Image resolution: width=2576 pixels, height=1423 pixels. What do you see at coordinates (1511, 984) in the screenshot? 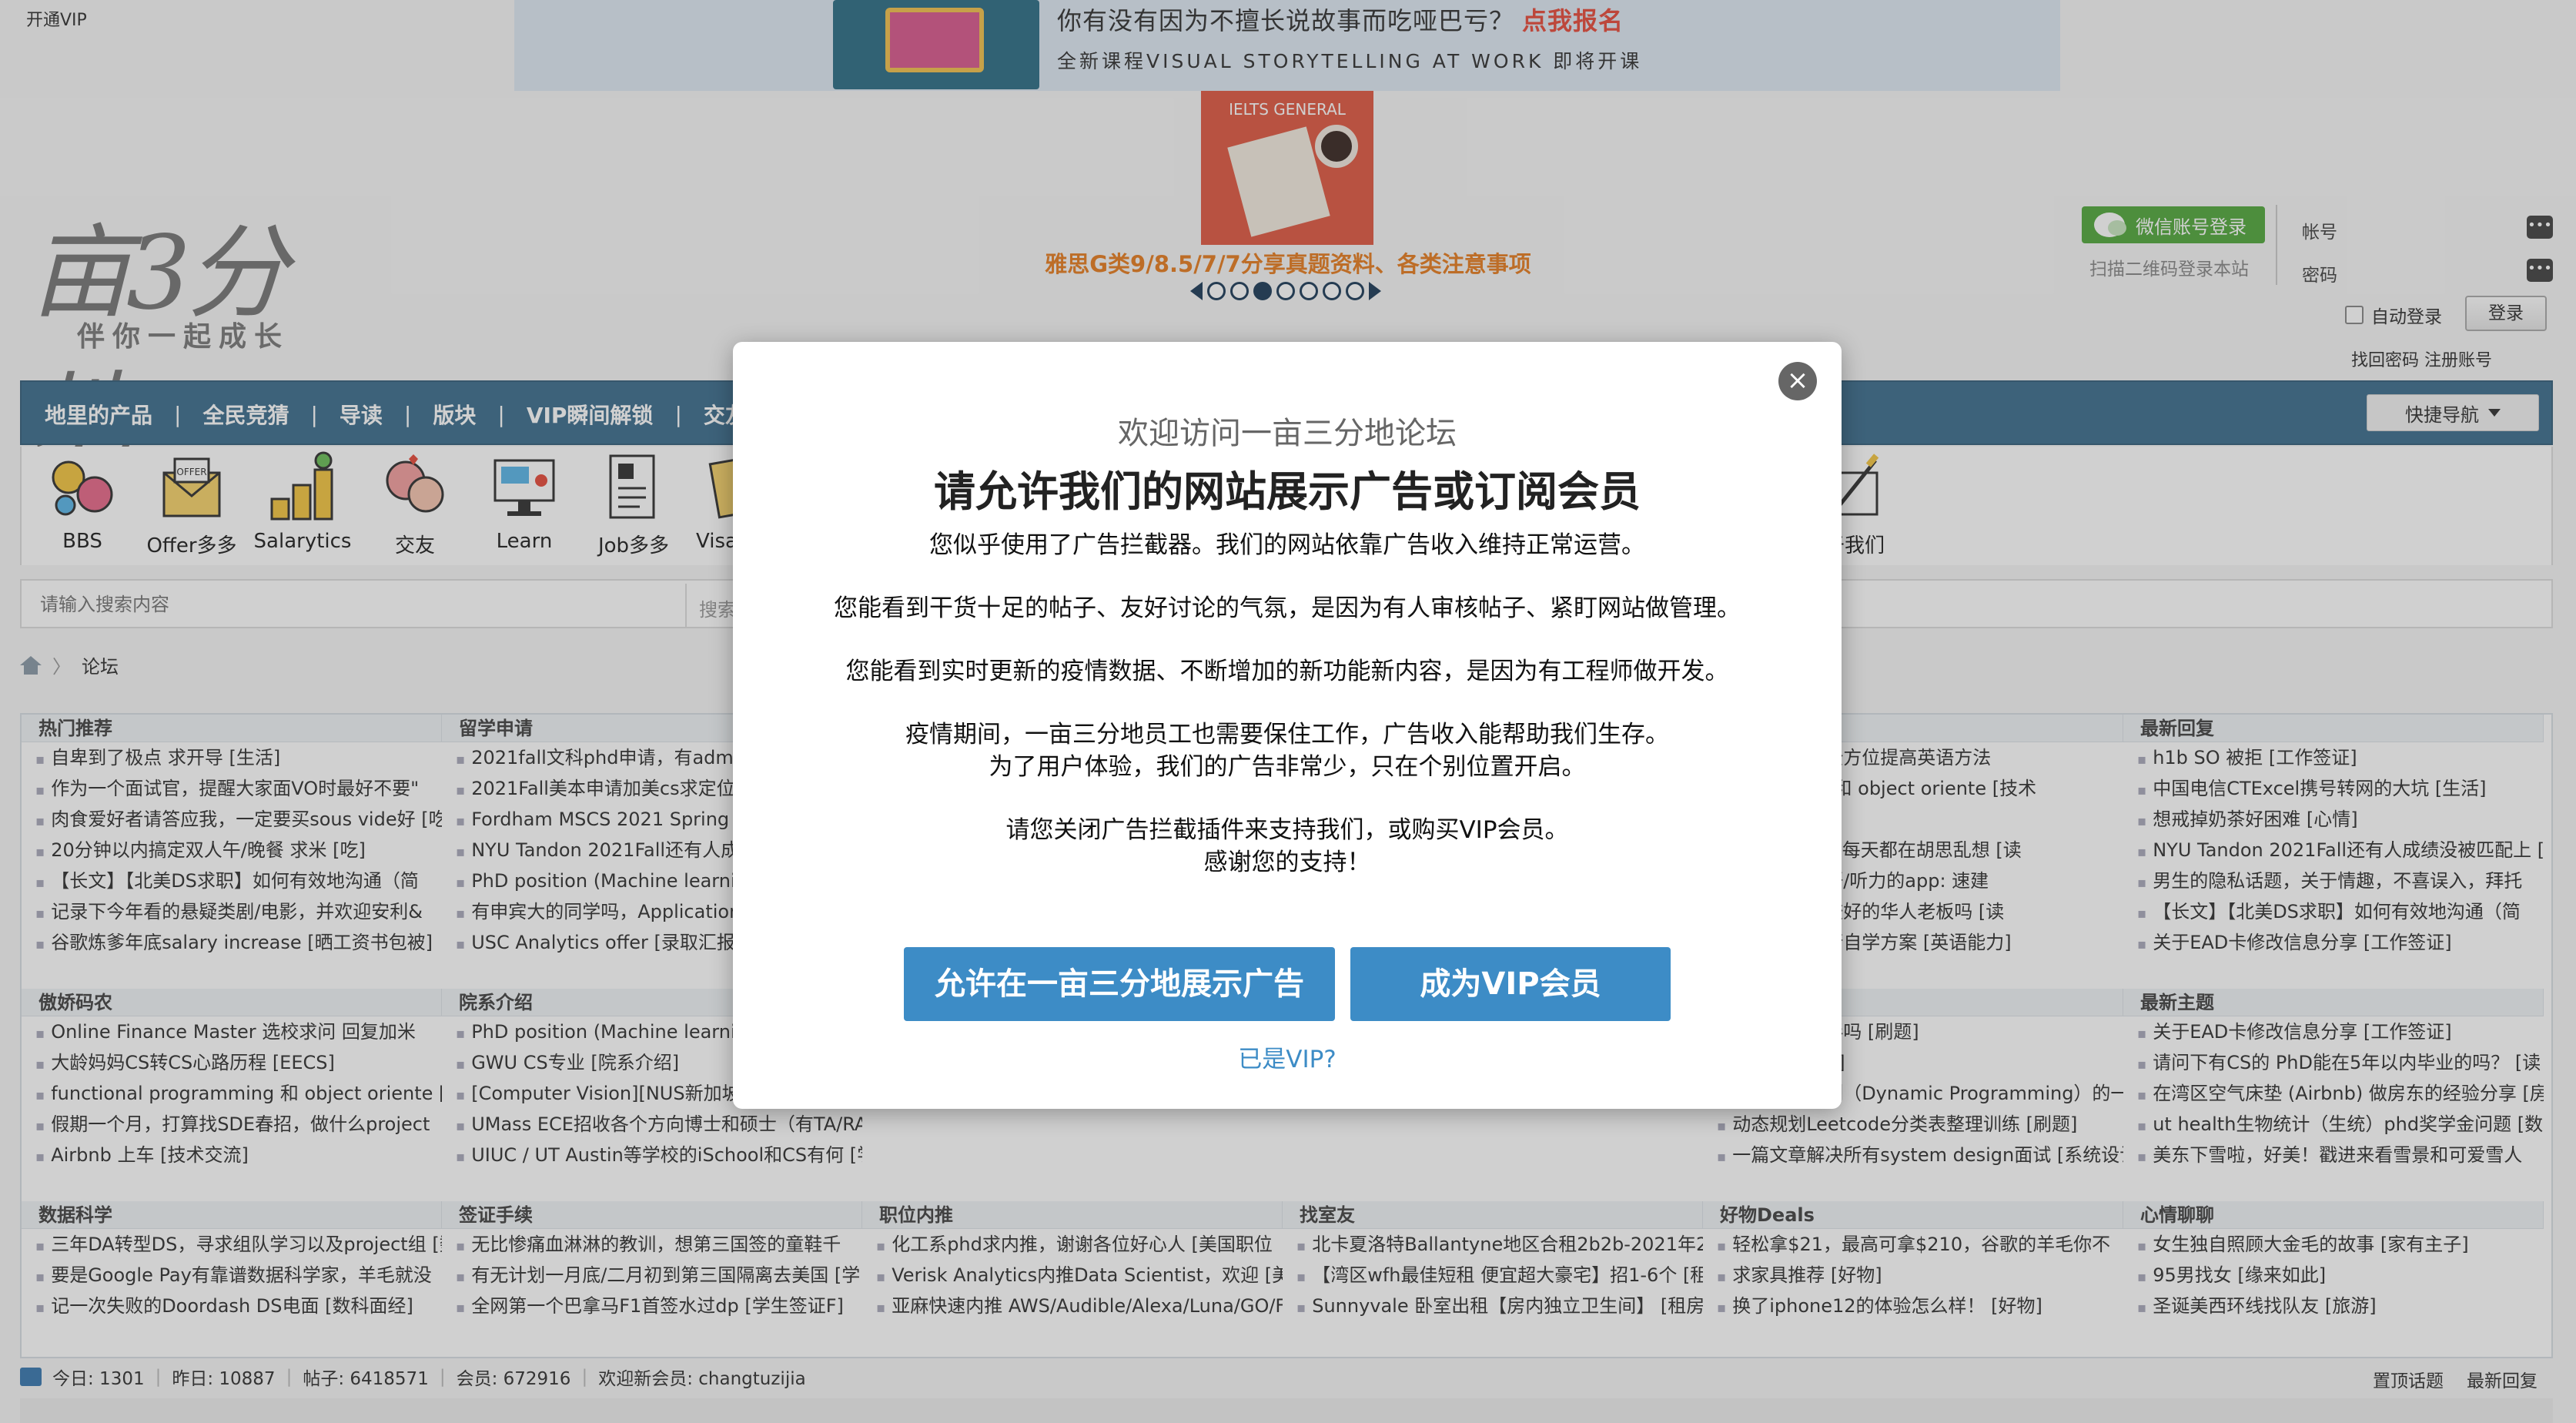
I see `become-vip-button: 成为VIP会员` at bounding box center [1511, 984].